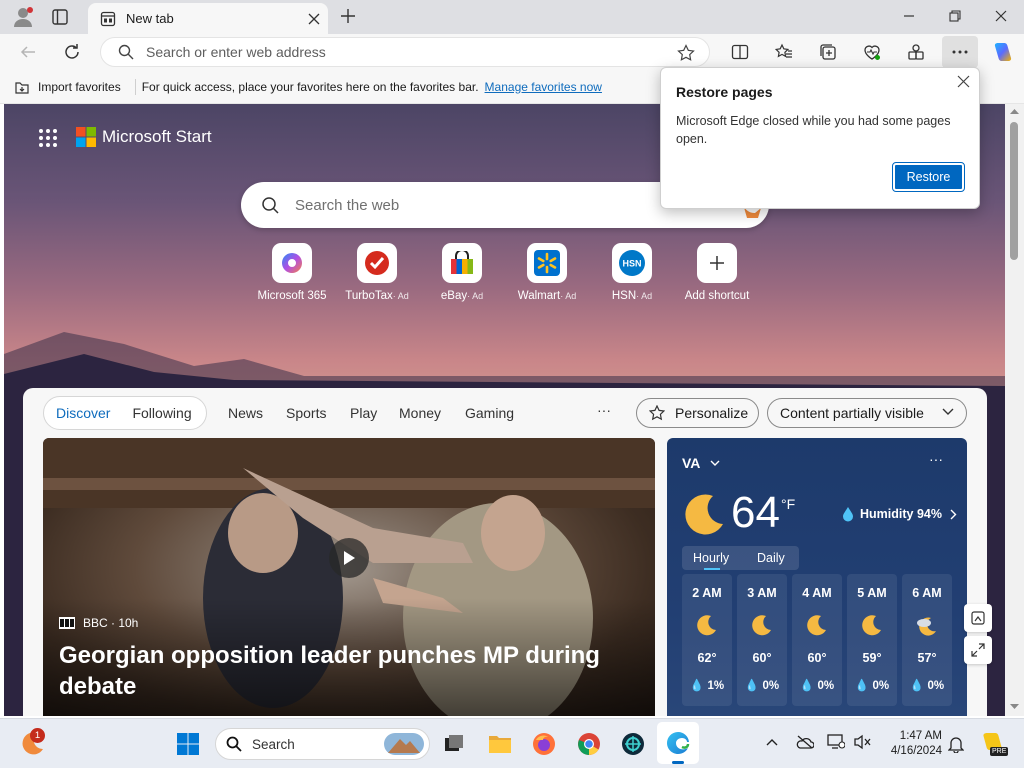 The image size is (1024, 768). What do you see at coordinates (543, 87) in the screenshot?
I see `manage-favorites-link: Manage favorites now` at bounding box center [543, 87].